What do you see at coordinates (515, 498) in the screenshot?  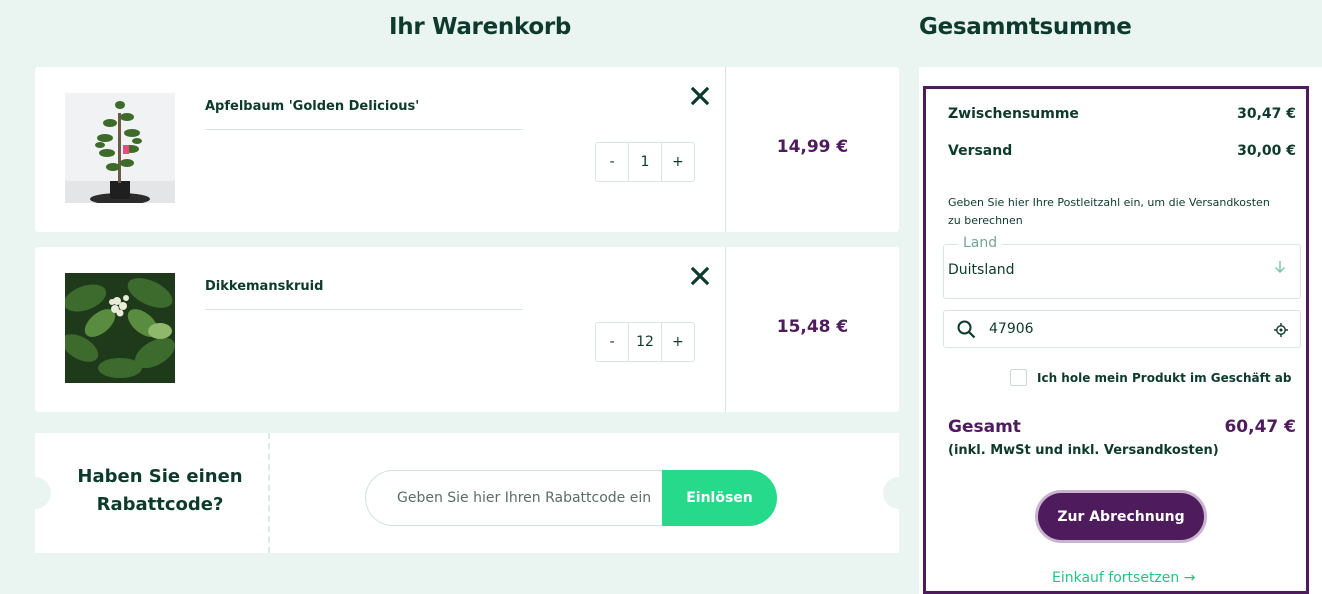 I see `coupon-input` at bounding box center [515, 498].